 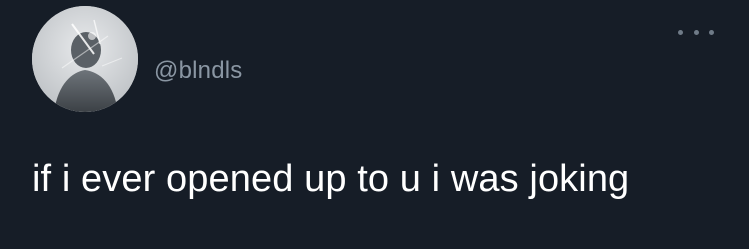 What do you see at coordinates (331, 179) in the screenshot?
I see `tweet-text: if i ever opened up to u i was joking` at bounding box center [331, 179].